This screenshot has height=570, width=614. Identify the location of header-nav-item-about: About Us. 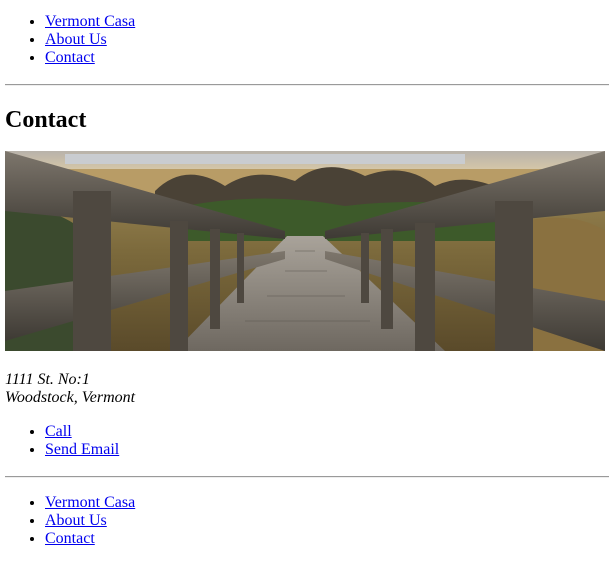
(327, 40).